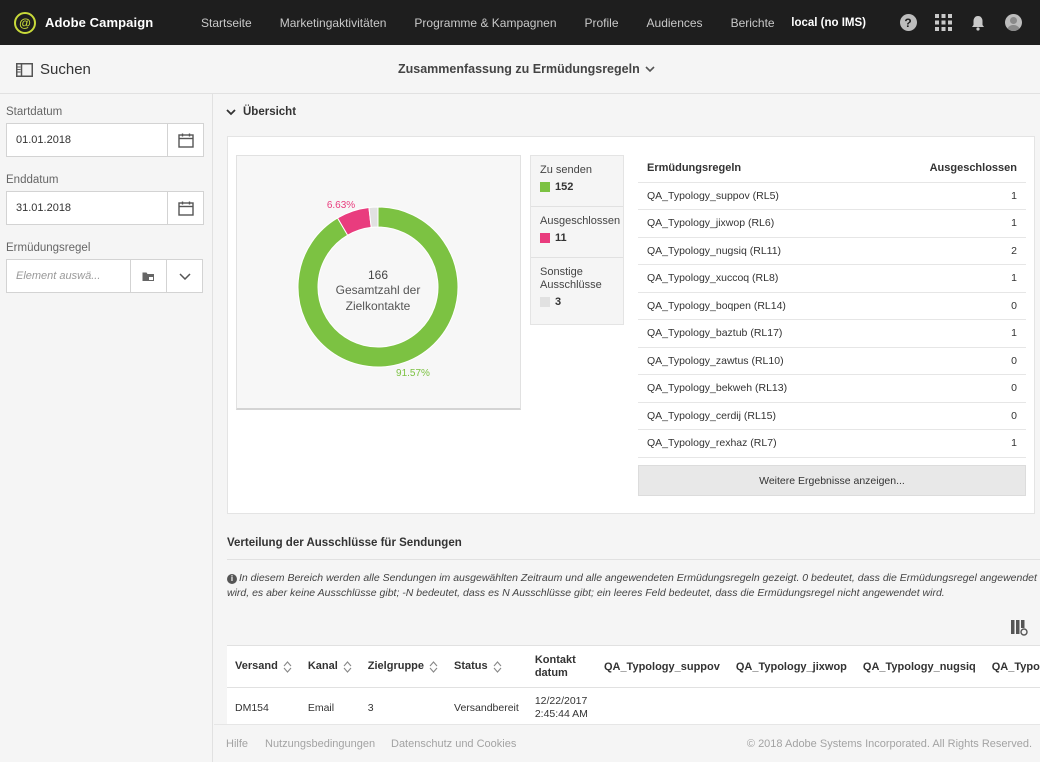 Image resolution: width=1040 pixels, height=762 pixels. What do you see at coordinates (754, 278) in the screenshot?
I see `rule-name: QA_Typology_xuccoq (RL8)` at bounding box center [754, 278].